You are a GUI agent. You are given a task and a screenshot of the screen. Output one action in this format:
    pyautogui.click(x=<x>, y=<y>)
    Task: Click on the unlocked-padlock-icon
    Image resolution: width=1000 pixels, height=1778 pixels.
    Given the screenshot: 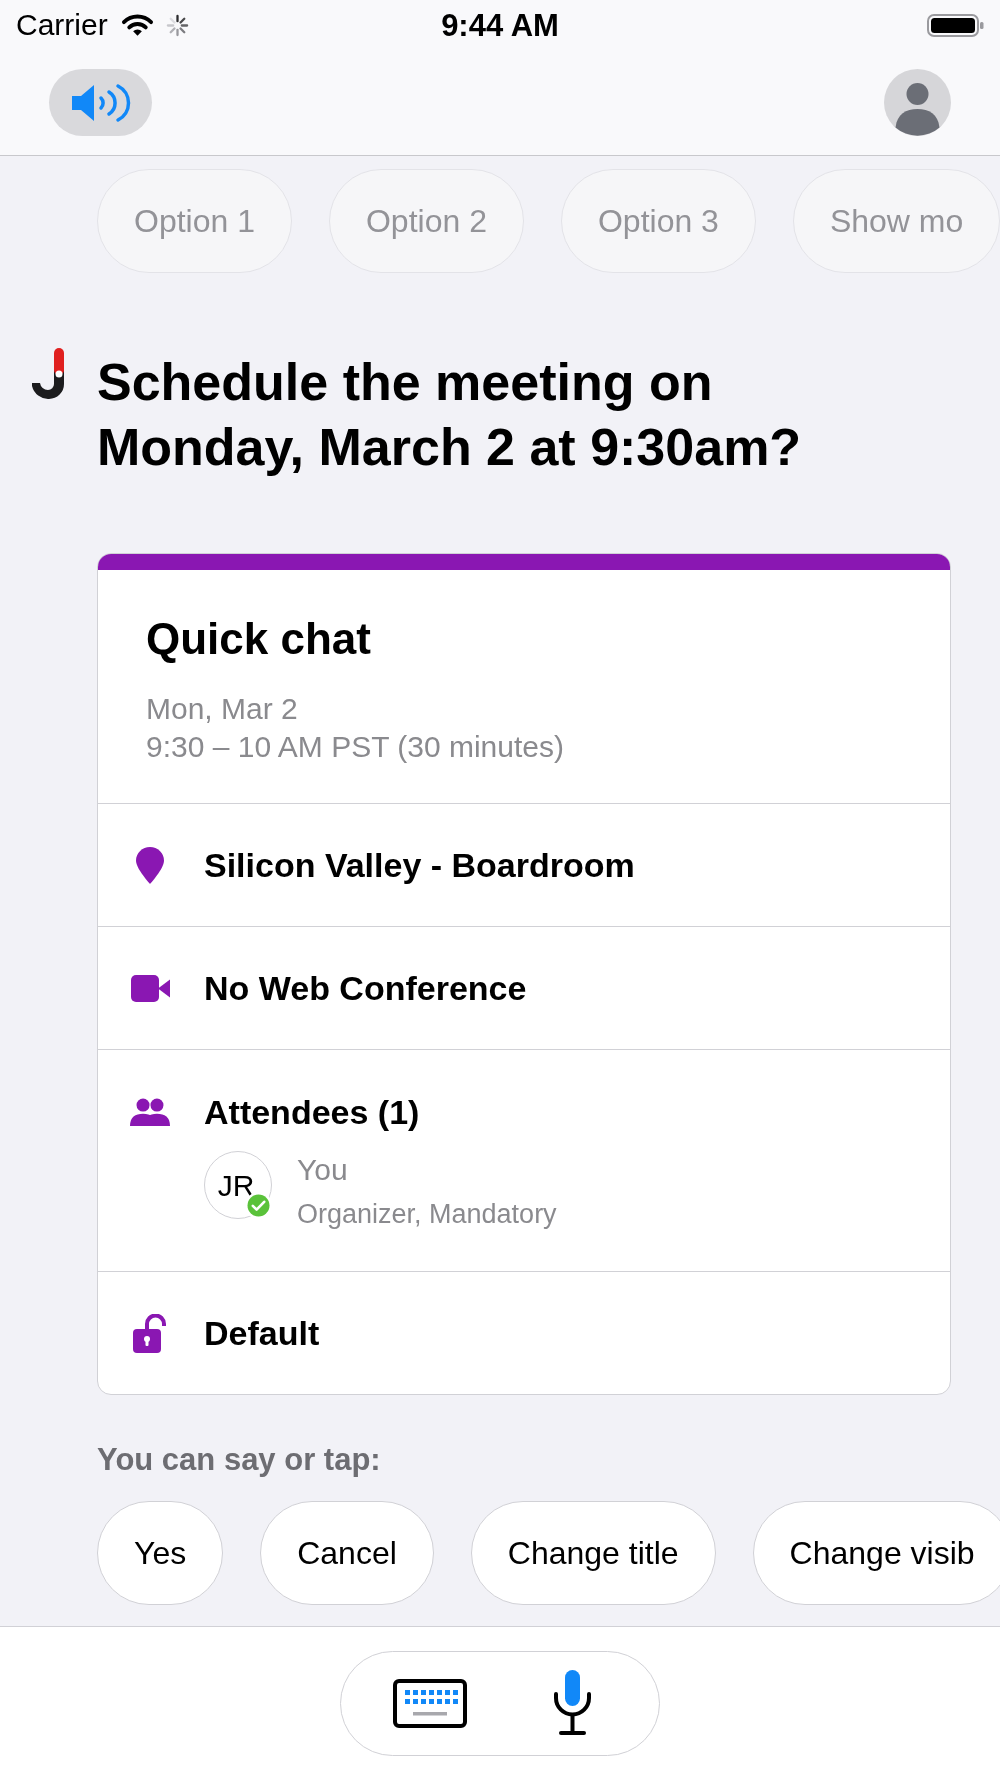 What is the action you would take?
    pyautogui.click(x=150, y=1333)
    